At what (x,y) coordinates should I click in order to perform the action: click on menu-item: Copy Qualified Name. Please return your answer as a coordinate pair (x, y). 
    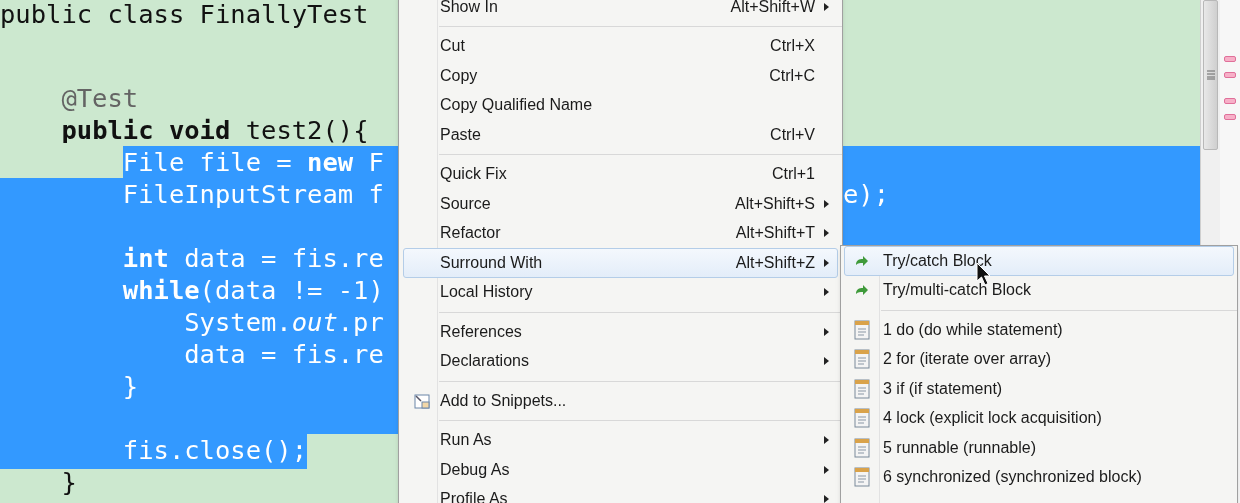
    Looking at the image, I should click on (620, 105).